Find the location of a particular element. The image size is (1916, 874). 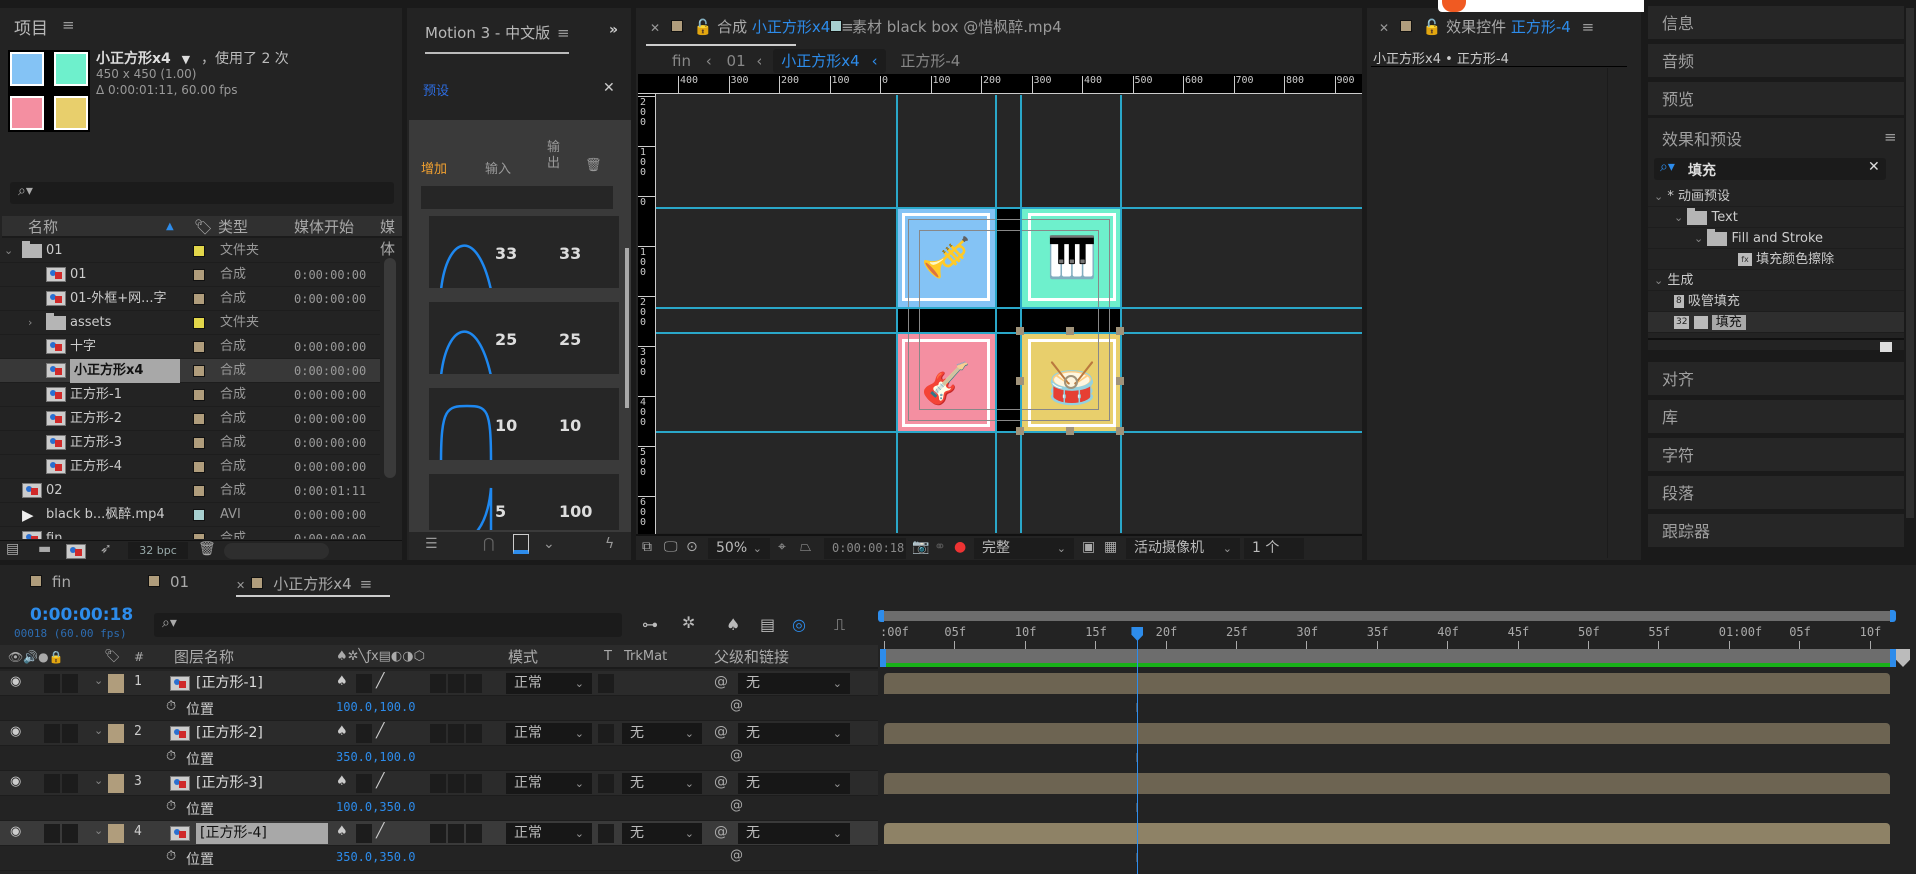

composition-tab: ✕ 🔓 合成 小正方形x4 ≡ is located at coordinates (752, 26).